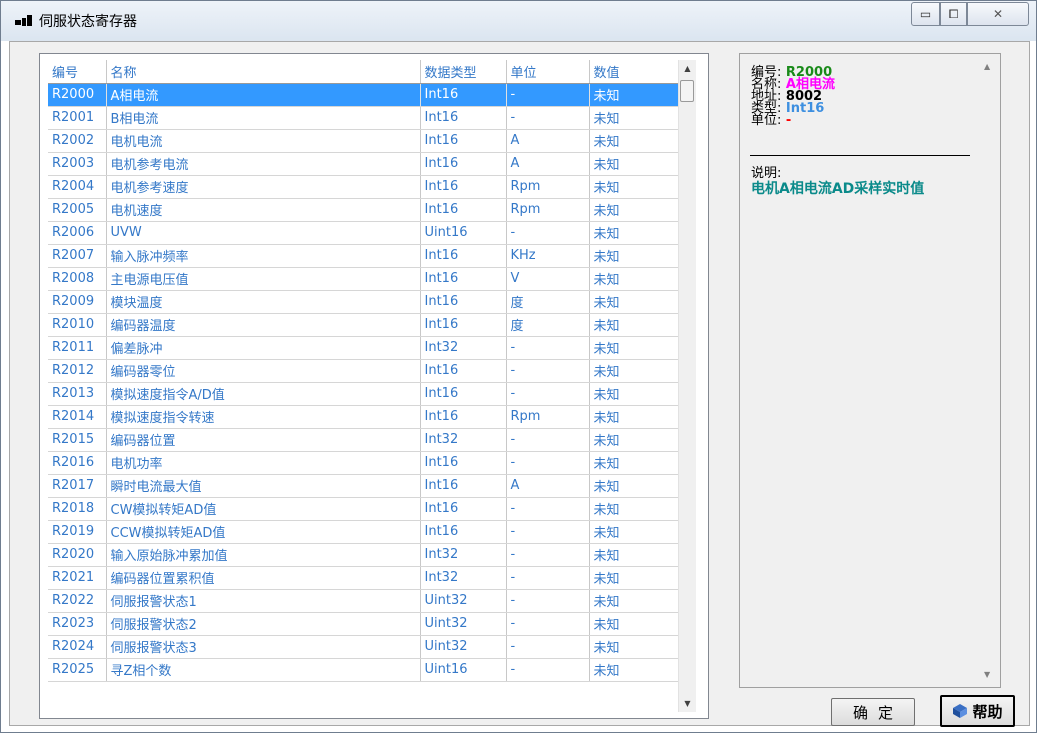 This screenshot has width=1037, height=733. I want to click on cell-name: 伺服报警状态3, so click(263, 647).